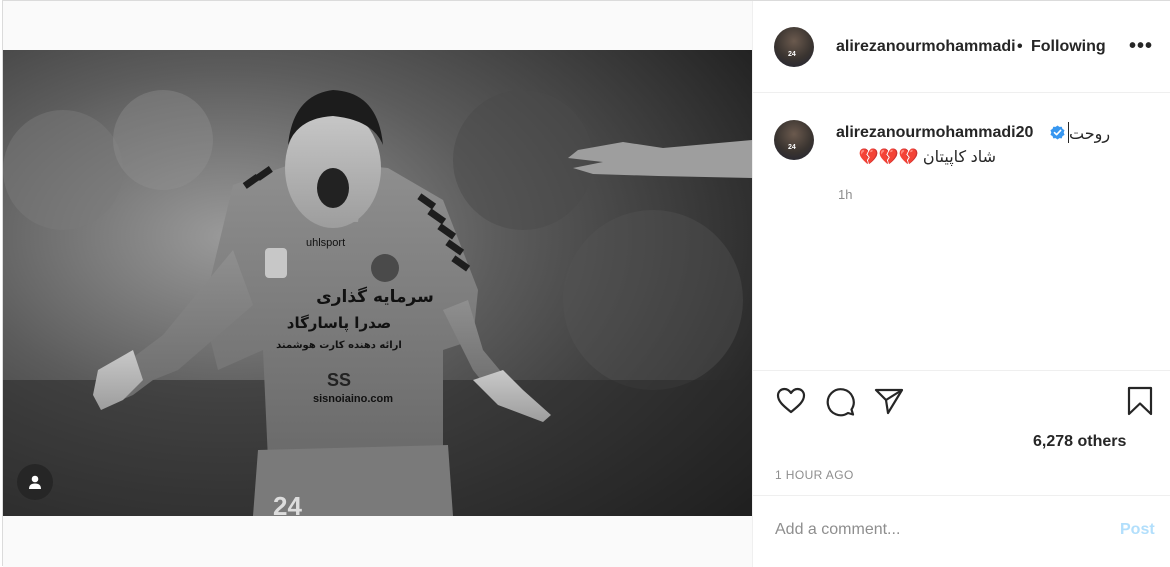 The image size is (1170, 567). I want to click on user-tag-icon, so click(35, 482).